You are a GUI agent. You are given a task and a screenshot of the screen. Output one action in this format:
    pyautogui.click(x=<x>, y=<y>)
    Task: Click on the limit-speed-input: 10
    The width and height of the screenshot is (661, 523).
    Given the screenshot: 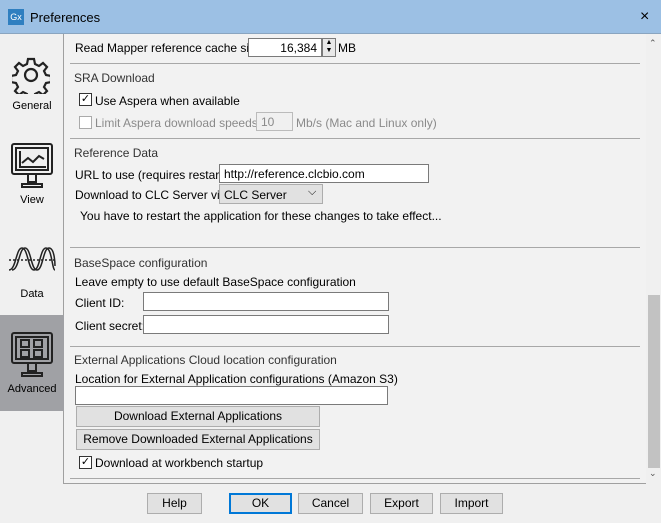 What is the action you would take?
    pyautogui.click(x=274, y=121)
    